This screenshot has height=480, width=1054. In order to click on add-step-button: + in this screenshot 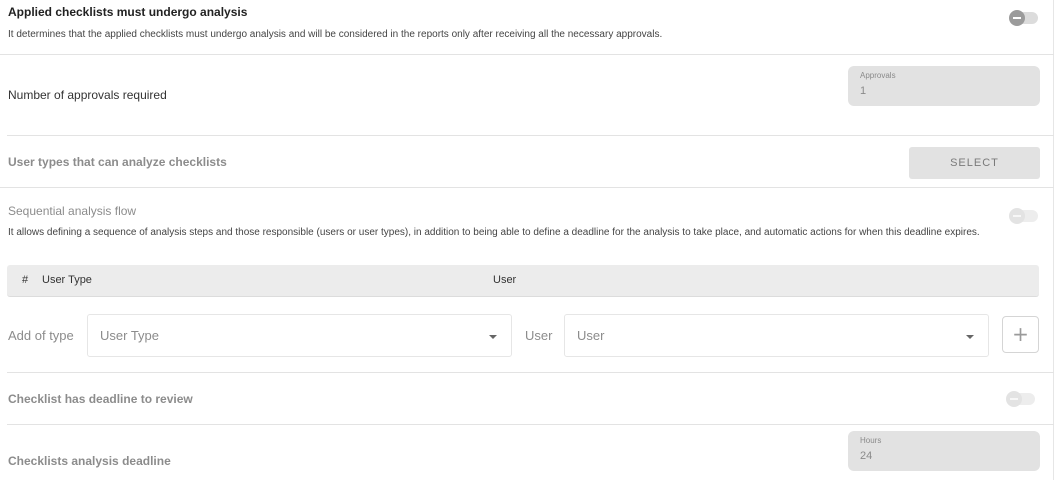, I will do `click(1020, 334)`.